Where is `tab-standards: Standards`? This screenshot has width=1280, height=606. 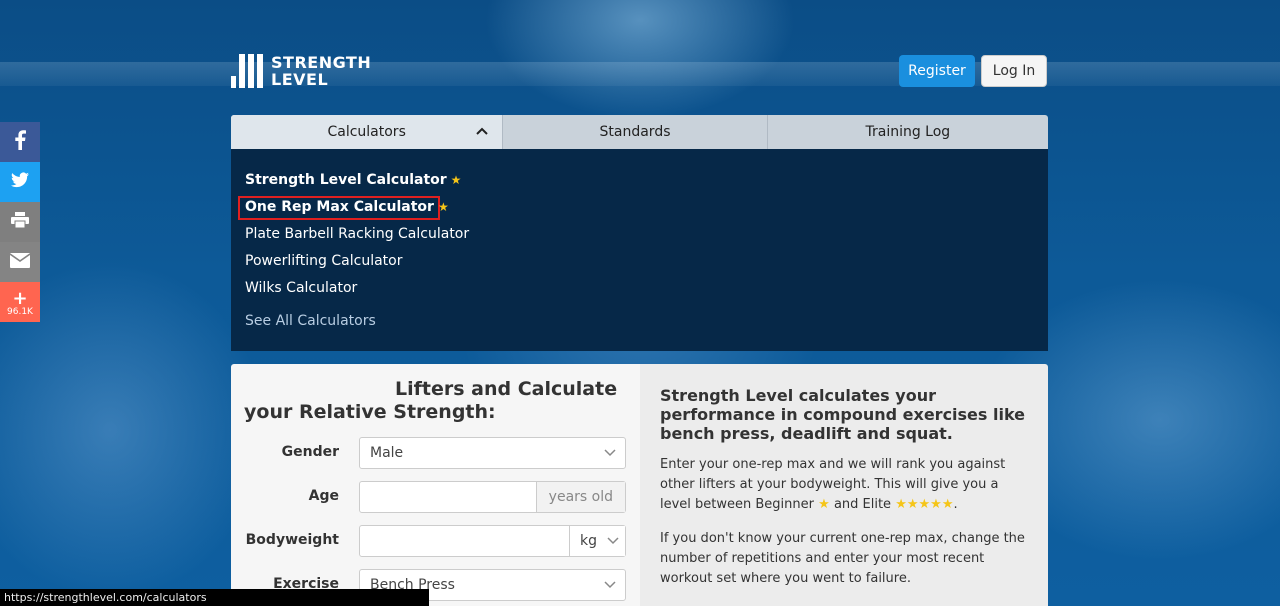 tab-standards: Standards is located at coordinates (635, 132).